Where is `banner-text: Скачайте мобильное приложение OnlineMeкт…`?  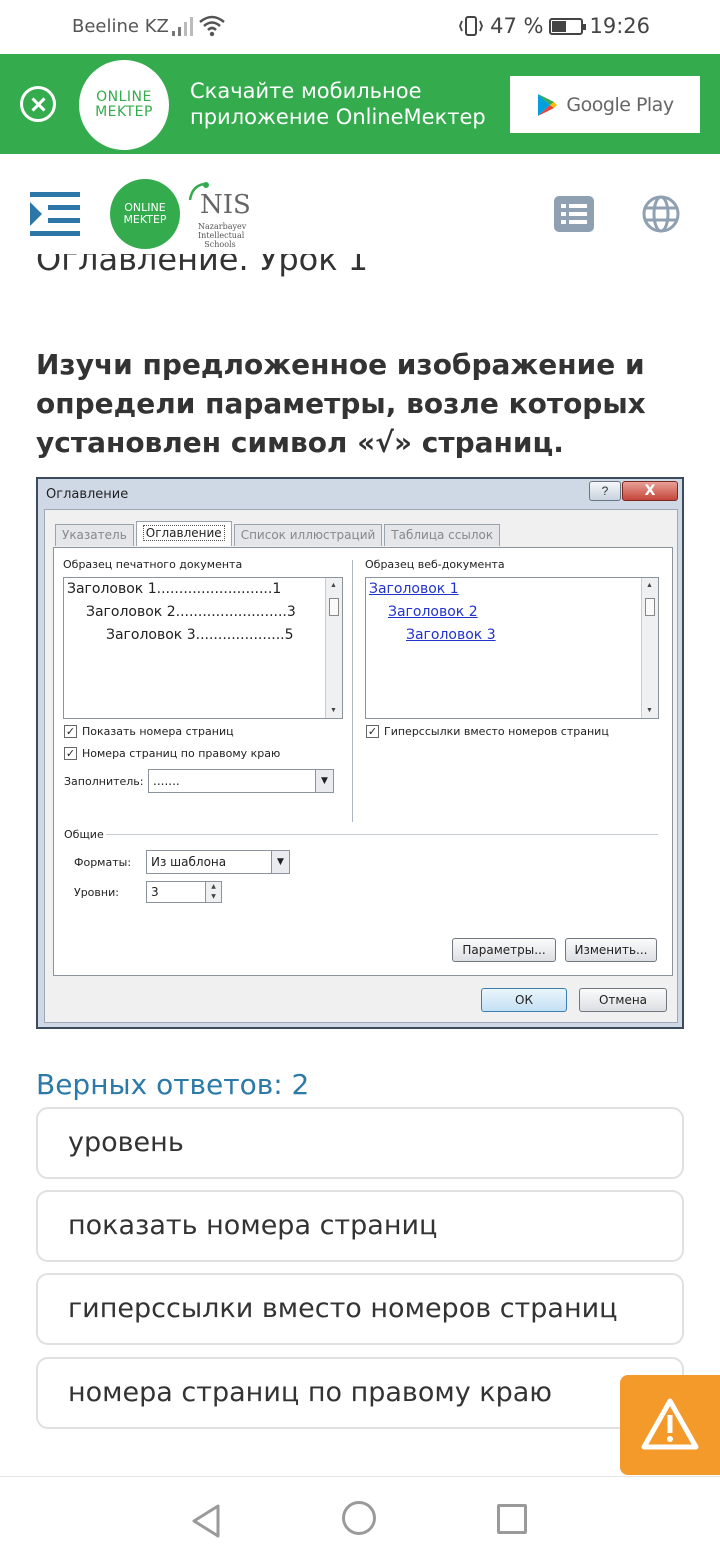
banner-text: Скачайте мобильное приложение OnlineMeкт… is located at coordinates (338, 104).